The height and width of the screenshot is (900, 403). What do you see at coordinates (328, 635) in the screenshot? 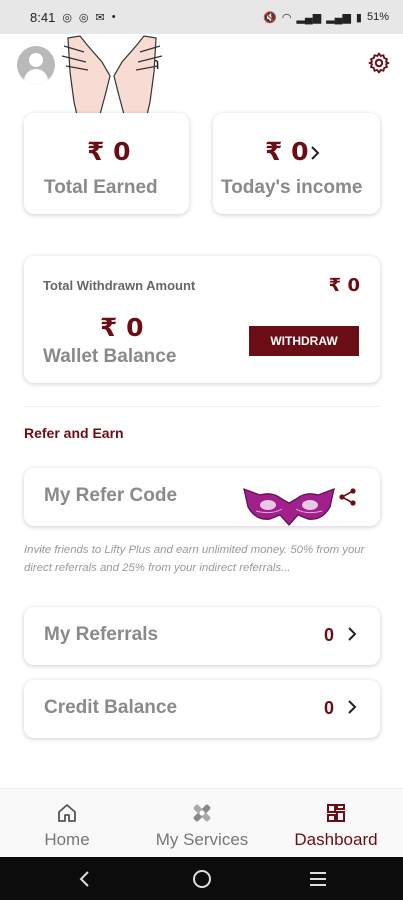
I see `my-referrals-count: 0` at bounding box center [328, 635].